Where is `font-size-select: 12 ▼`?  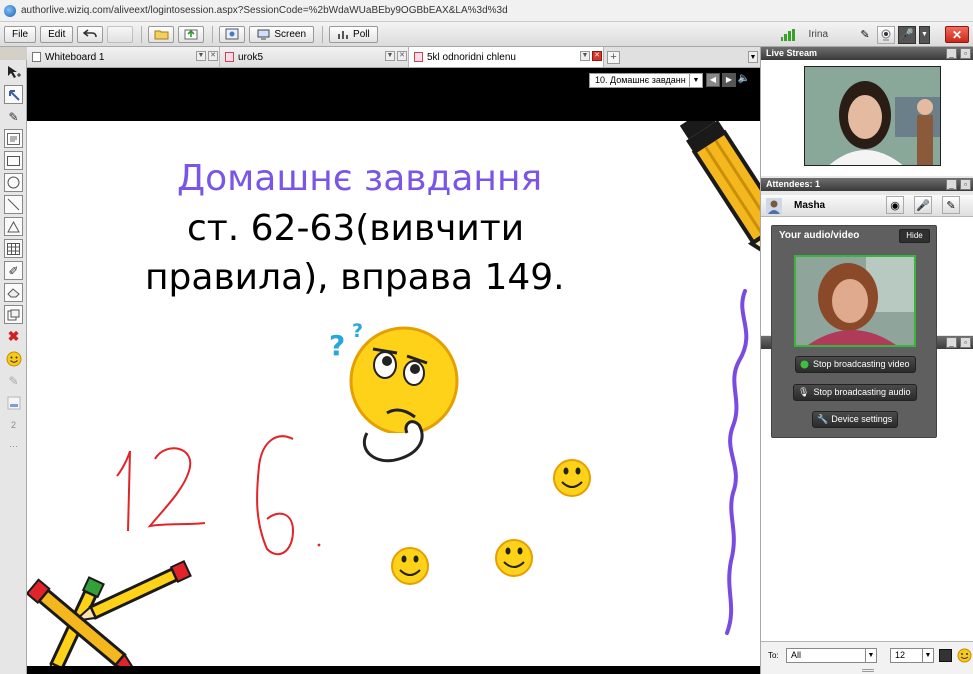
font-size-select: 12 ▼ is located at coordinates (912, 655).